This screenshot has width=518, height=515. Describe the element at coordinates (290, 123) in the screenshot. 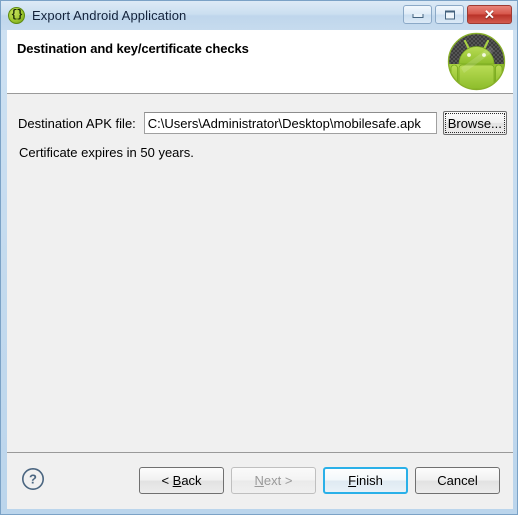

I see `destination-apk-input` at that location.